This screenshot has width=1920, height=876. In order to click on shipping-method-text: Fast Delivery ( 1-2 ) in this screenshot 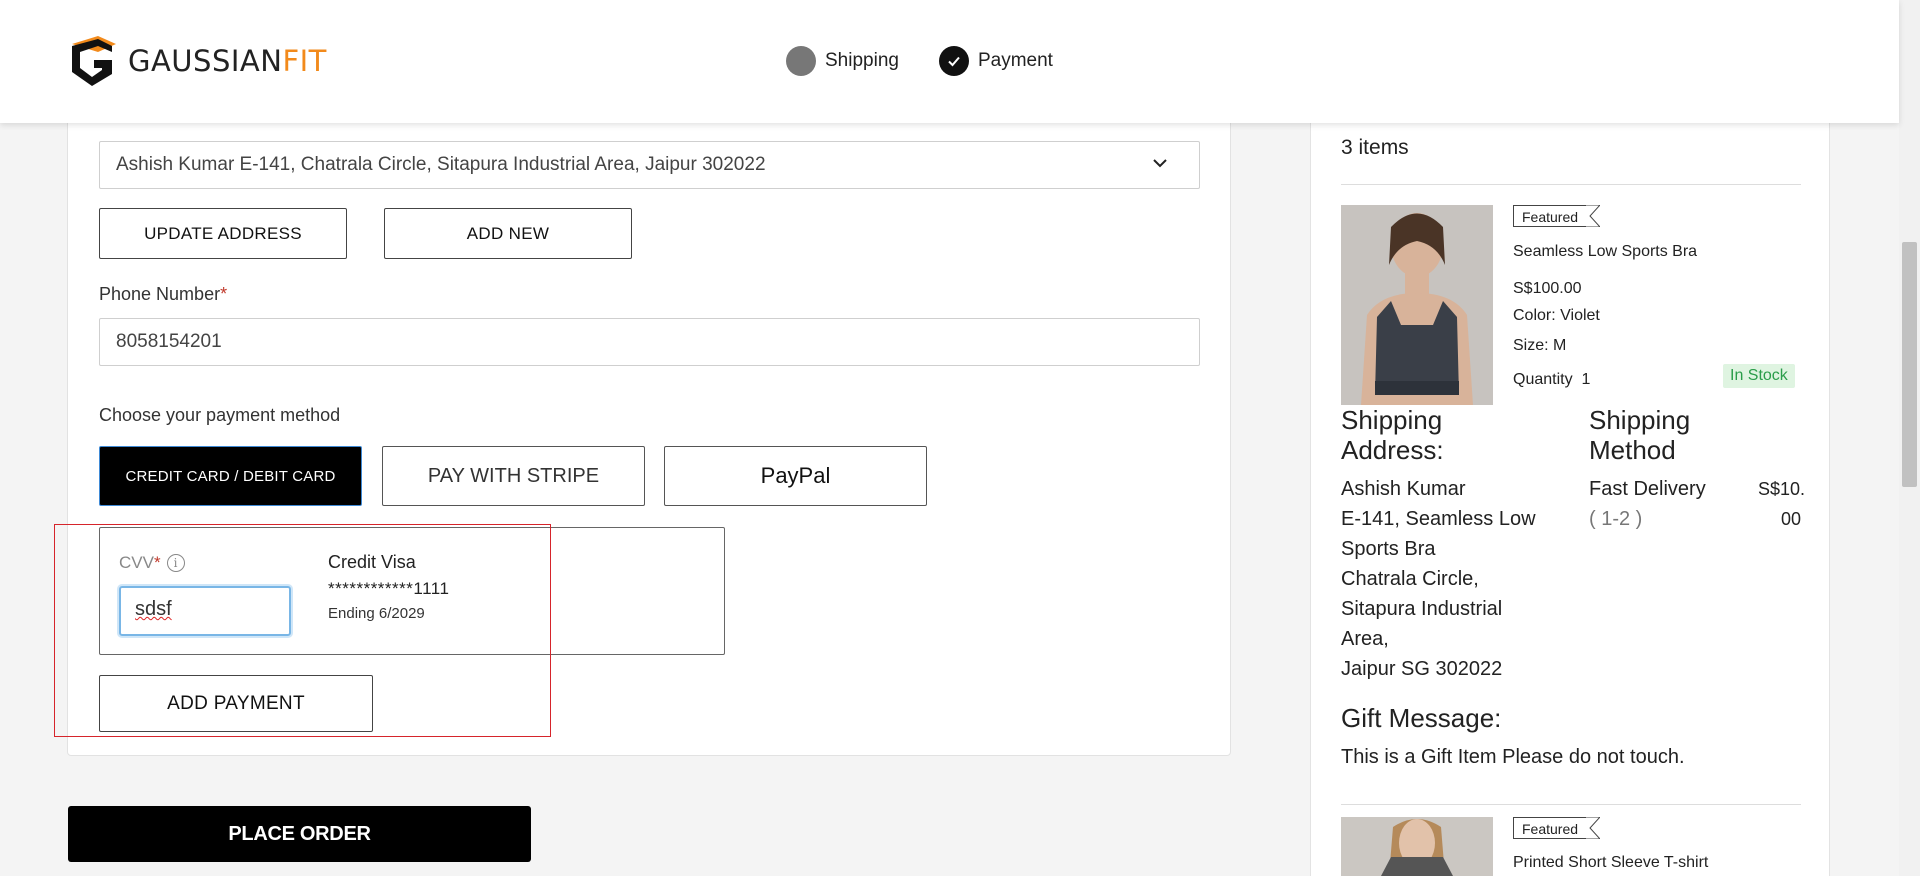, I will do `click(1647, 504)`.